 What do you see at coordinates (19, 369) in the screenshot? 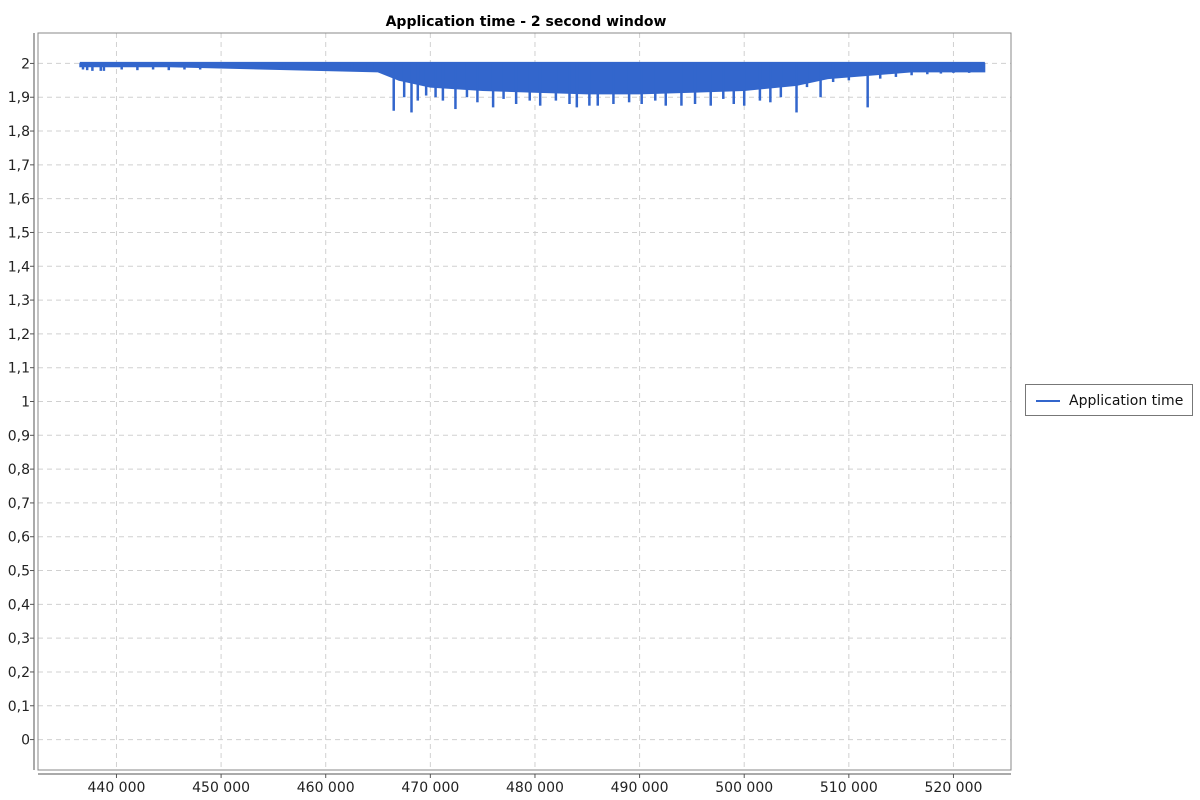
I see `y-tick-label: 1,1` at bounding box center [19, 369].